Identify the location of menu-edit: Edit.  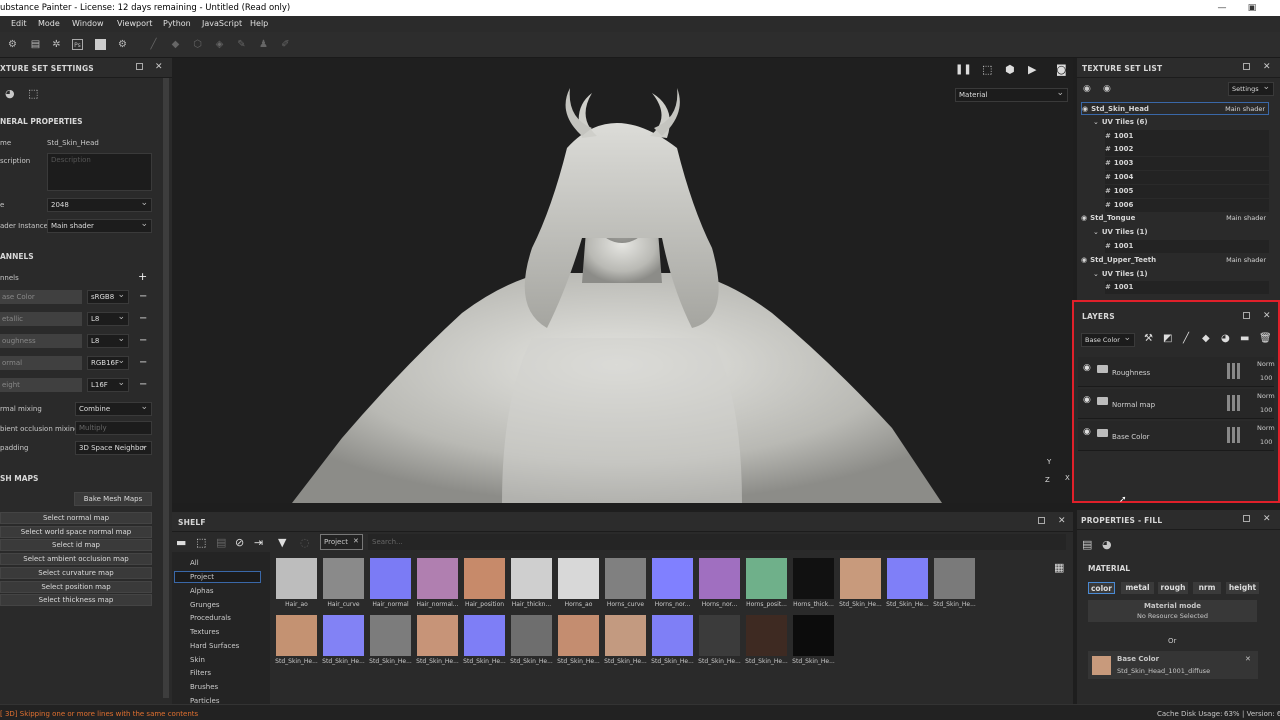
(19, 23).